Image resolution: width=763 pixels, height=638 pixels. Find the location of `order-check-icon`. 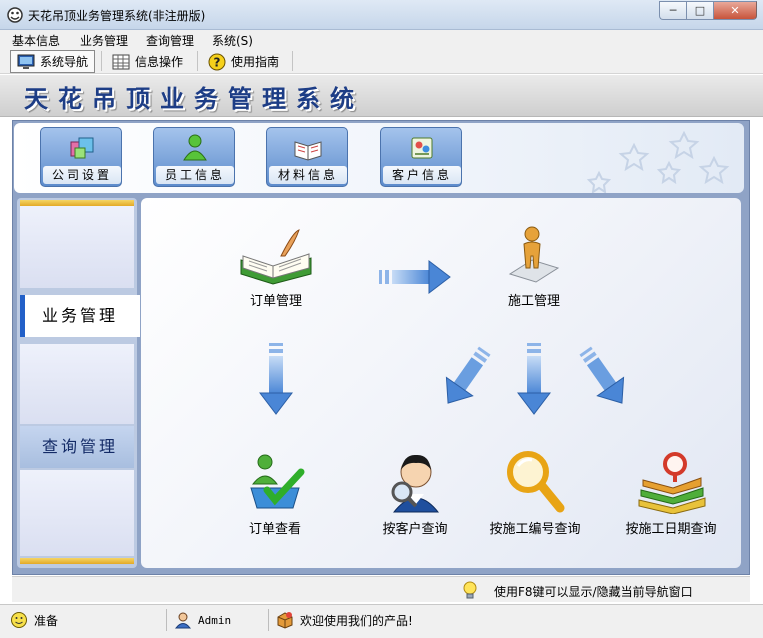

order-check-icon is located at coordinates (277, 481).